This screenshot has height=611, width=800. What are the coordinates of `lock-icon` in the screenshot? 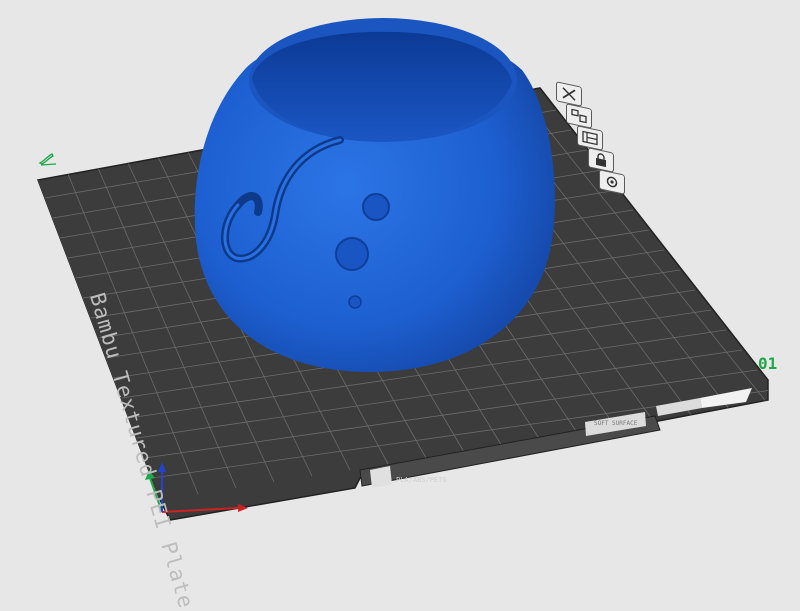 It's located at (601, 160).